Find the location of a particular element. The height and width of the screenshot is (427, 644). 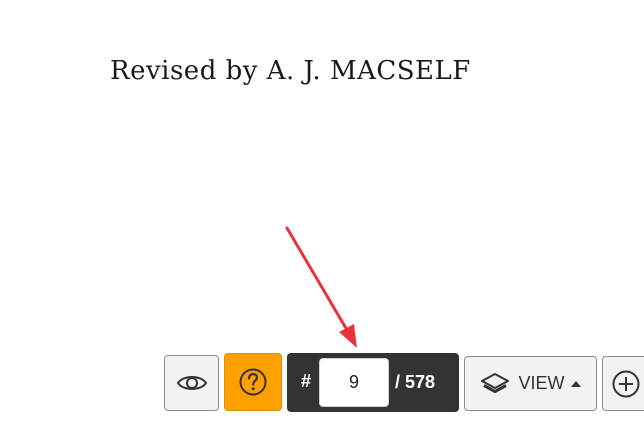

page-navigator: # / 578 is located at coordinates (373, 382).